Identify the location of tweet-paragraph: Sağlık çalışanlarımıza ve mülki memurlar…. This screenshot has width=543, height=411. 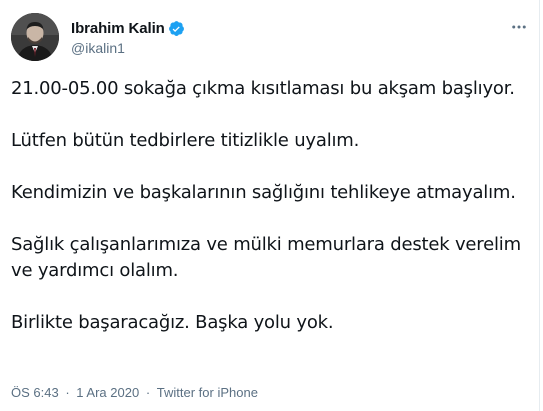
(266, 257).